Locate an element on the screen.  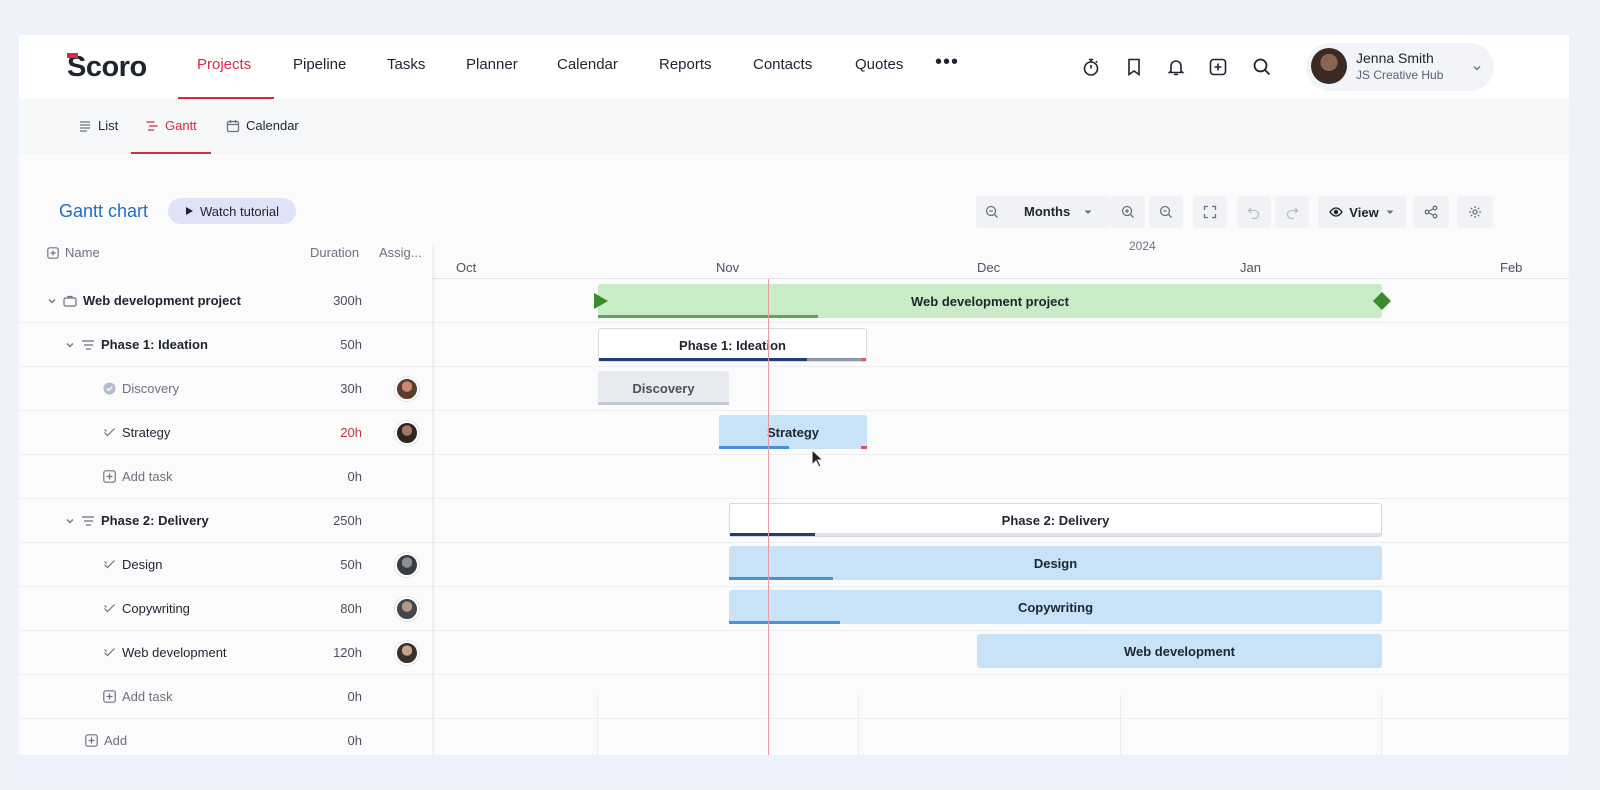
calendar-icon is located at coordinates (233, 125).